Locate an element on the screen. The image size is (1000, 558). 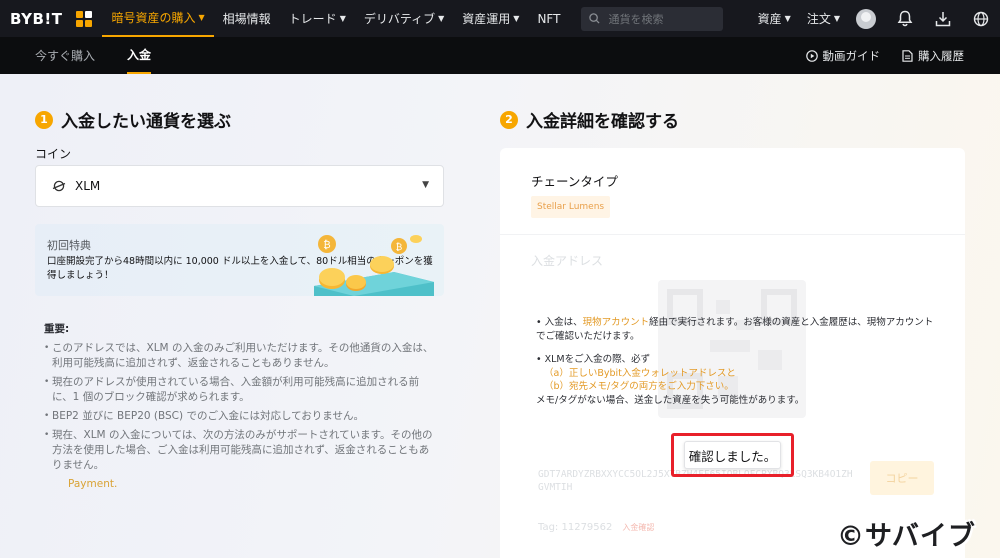
tab-buy-now: 今すぐ購入 is located at coordinates (65, 55).